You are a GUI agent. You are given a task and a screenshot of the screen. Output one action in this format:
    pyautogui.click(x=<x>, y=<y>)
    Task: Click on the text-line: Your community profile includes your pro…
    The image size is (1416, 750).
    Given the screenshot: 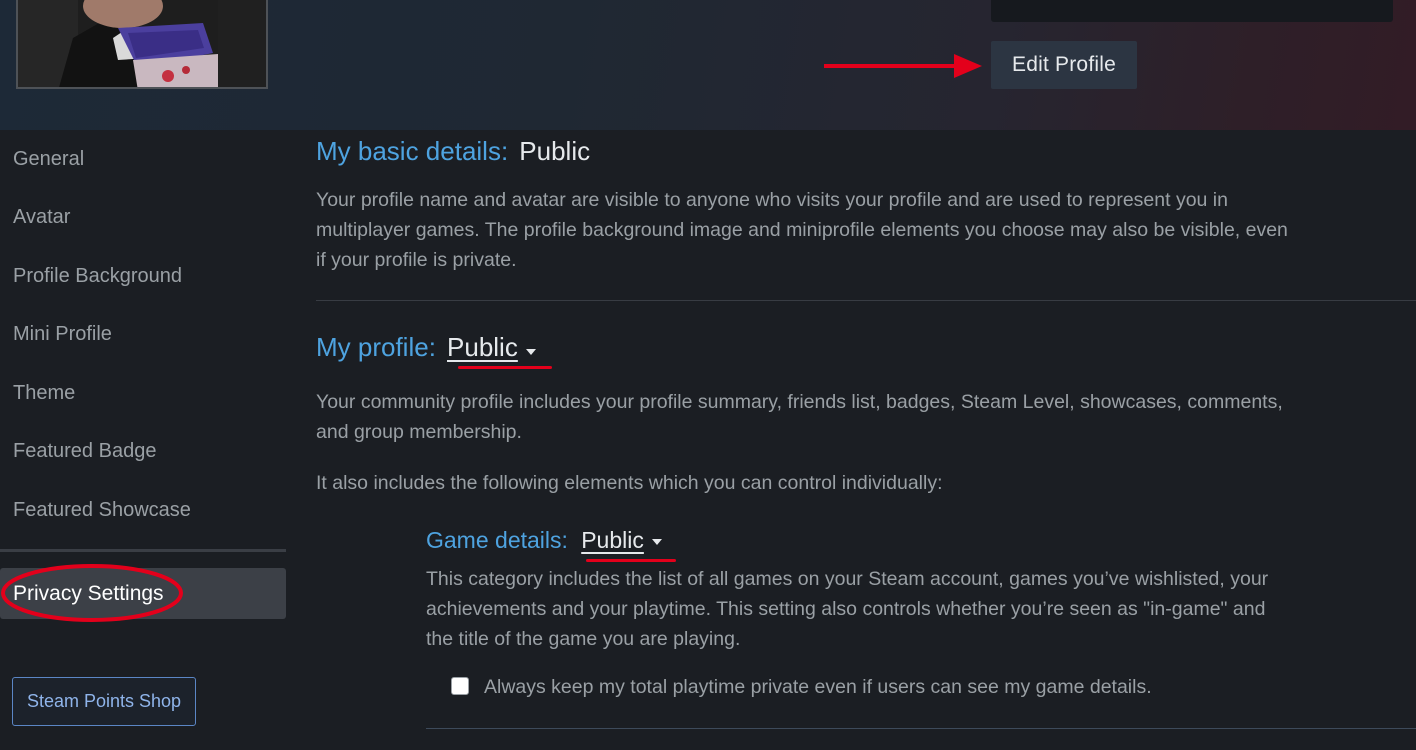 What is the action you would take?
    pyautogui.click(x=799, y=402)
    